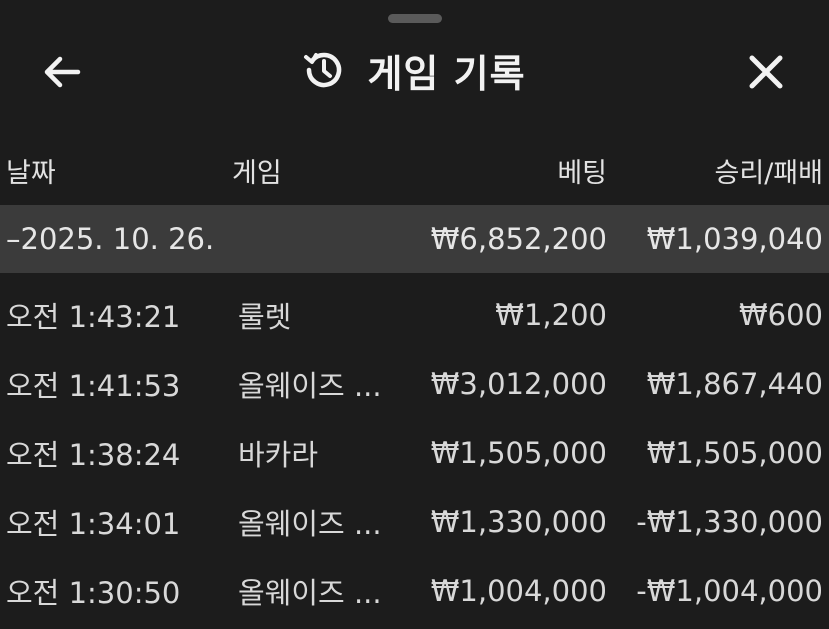 The image size is (829, 629). I want to click on row-result: ₩1,867,440, so click(734, 384).